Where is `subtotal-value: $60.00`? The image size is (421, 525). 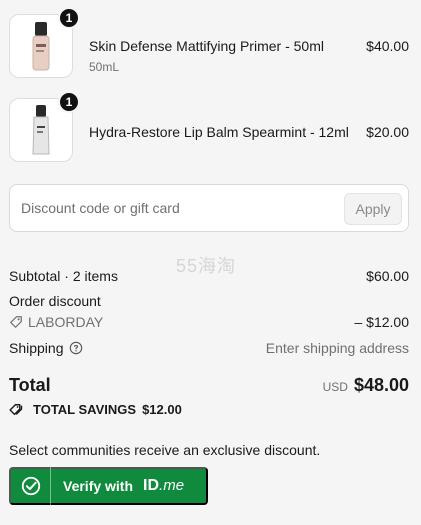 subtotal-value: $60.00 is located at coordinates (387, 276).